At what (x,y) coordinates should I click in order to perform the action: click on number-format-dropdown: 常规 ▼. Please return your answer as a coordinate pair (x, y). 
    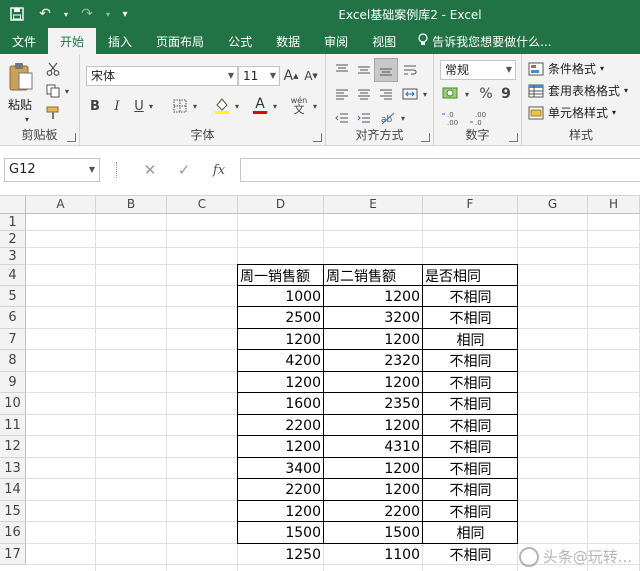
    Looking at the image, I should click on (478, 70).